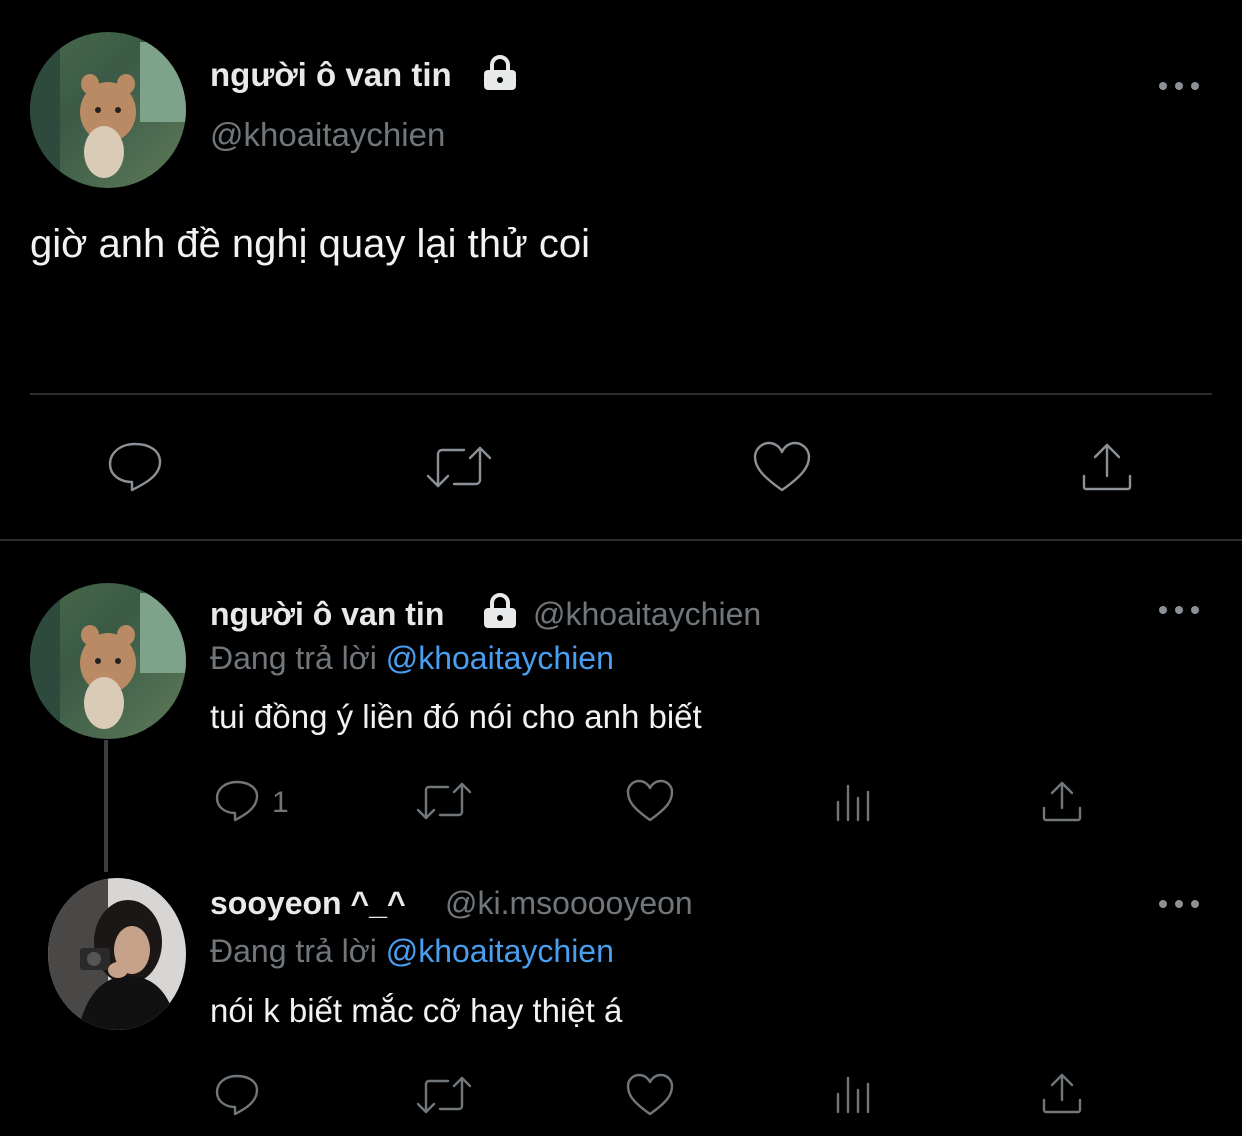 The height and width of the screenshot is (1136, 1242). Describe the element at coordinates (106, 806) in the screenshot. I see `thread-line` at that location.